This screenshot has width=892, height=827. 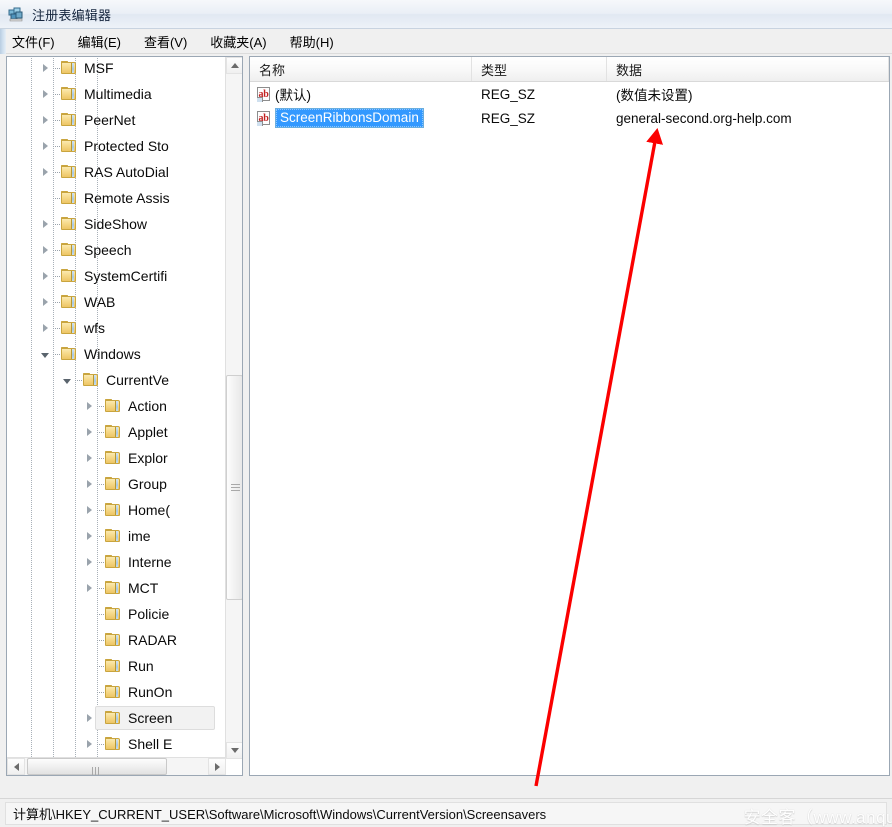 I want to click on tree-item-policie: Policie, so click(x=116, y=614).